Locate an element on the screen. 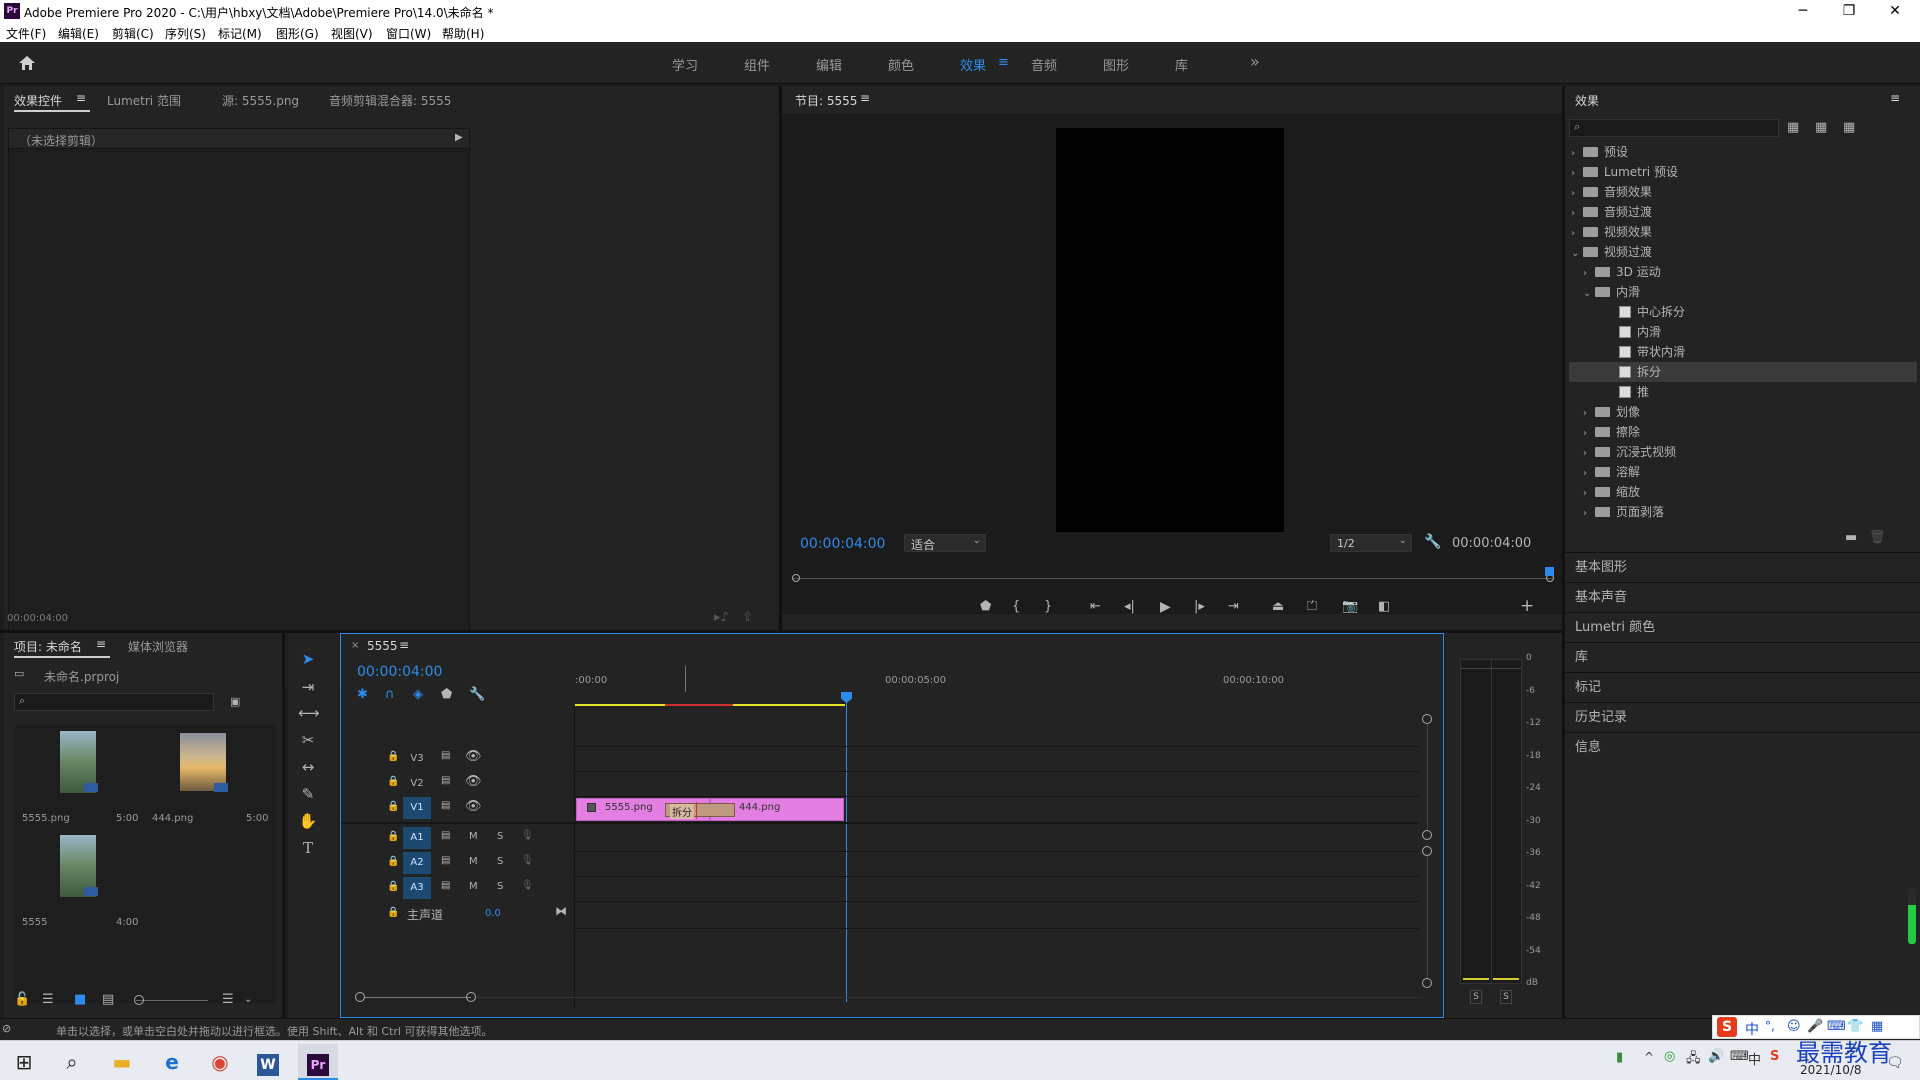  pen-tool-icon: ✎ is located at coordinates (308, 794).